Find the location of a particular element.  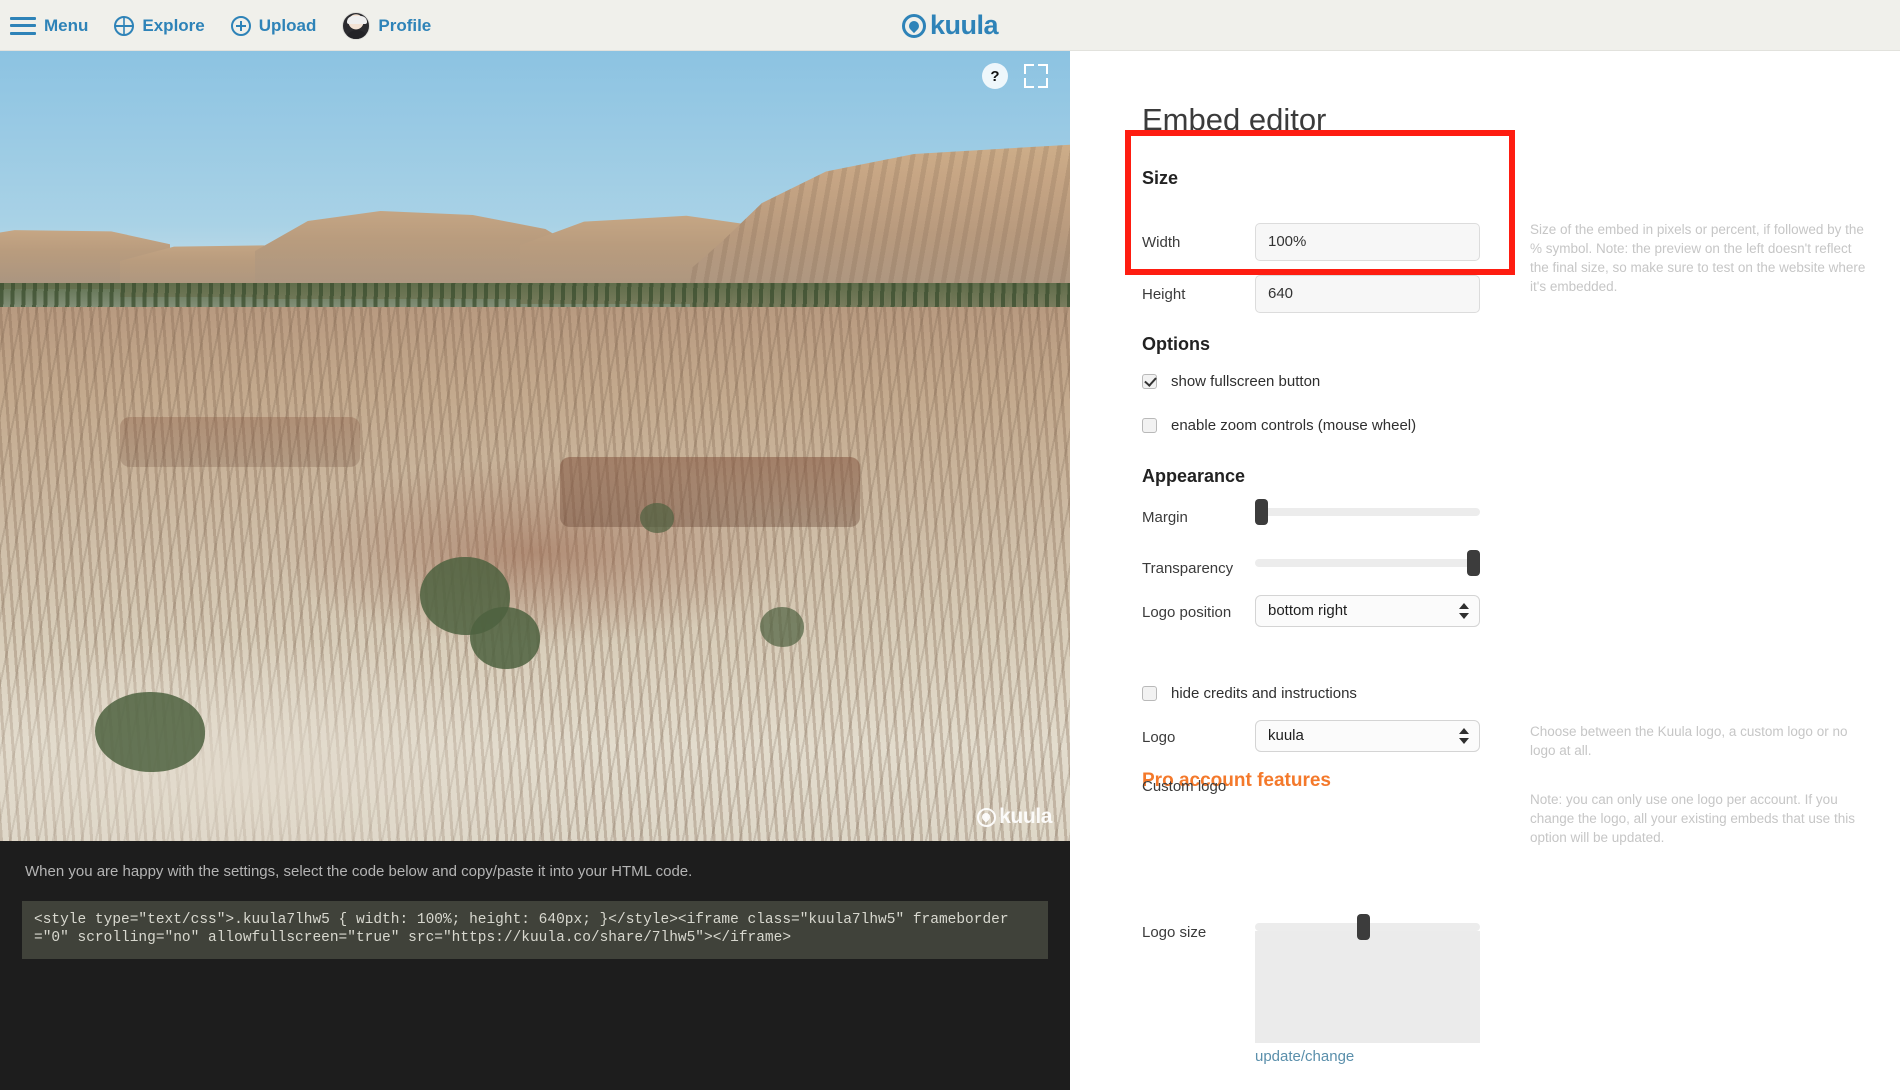

checkbox-enable-zoom is located at coordinates (1149, 425).